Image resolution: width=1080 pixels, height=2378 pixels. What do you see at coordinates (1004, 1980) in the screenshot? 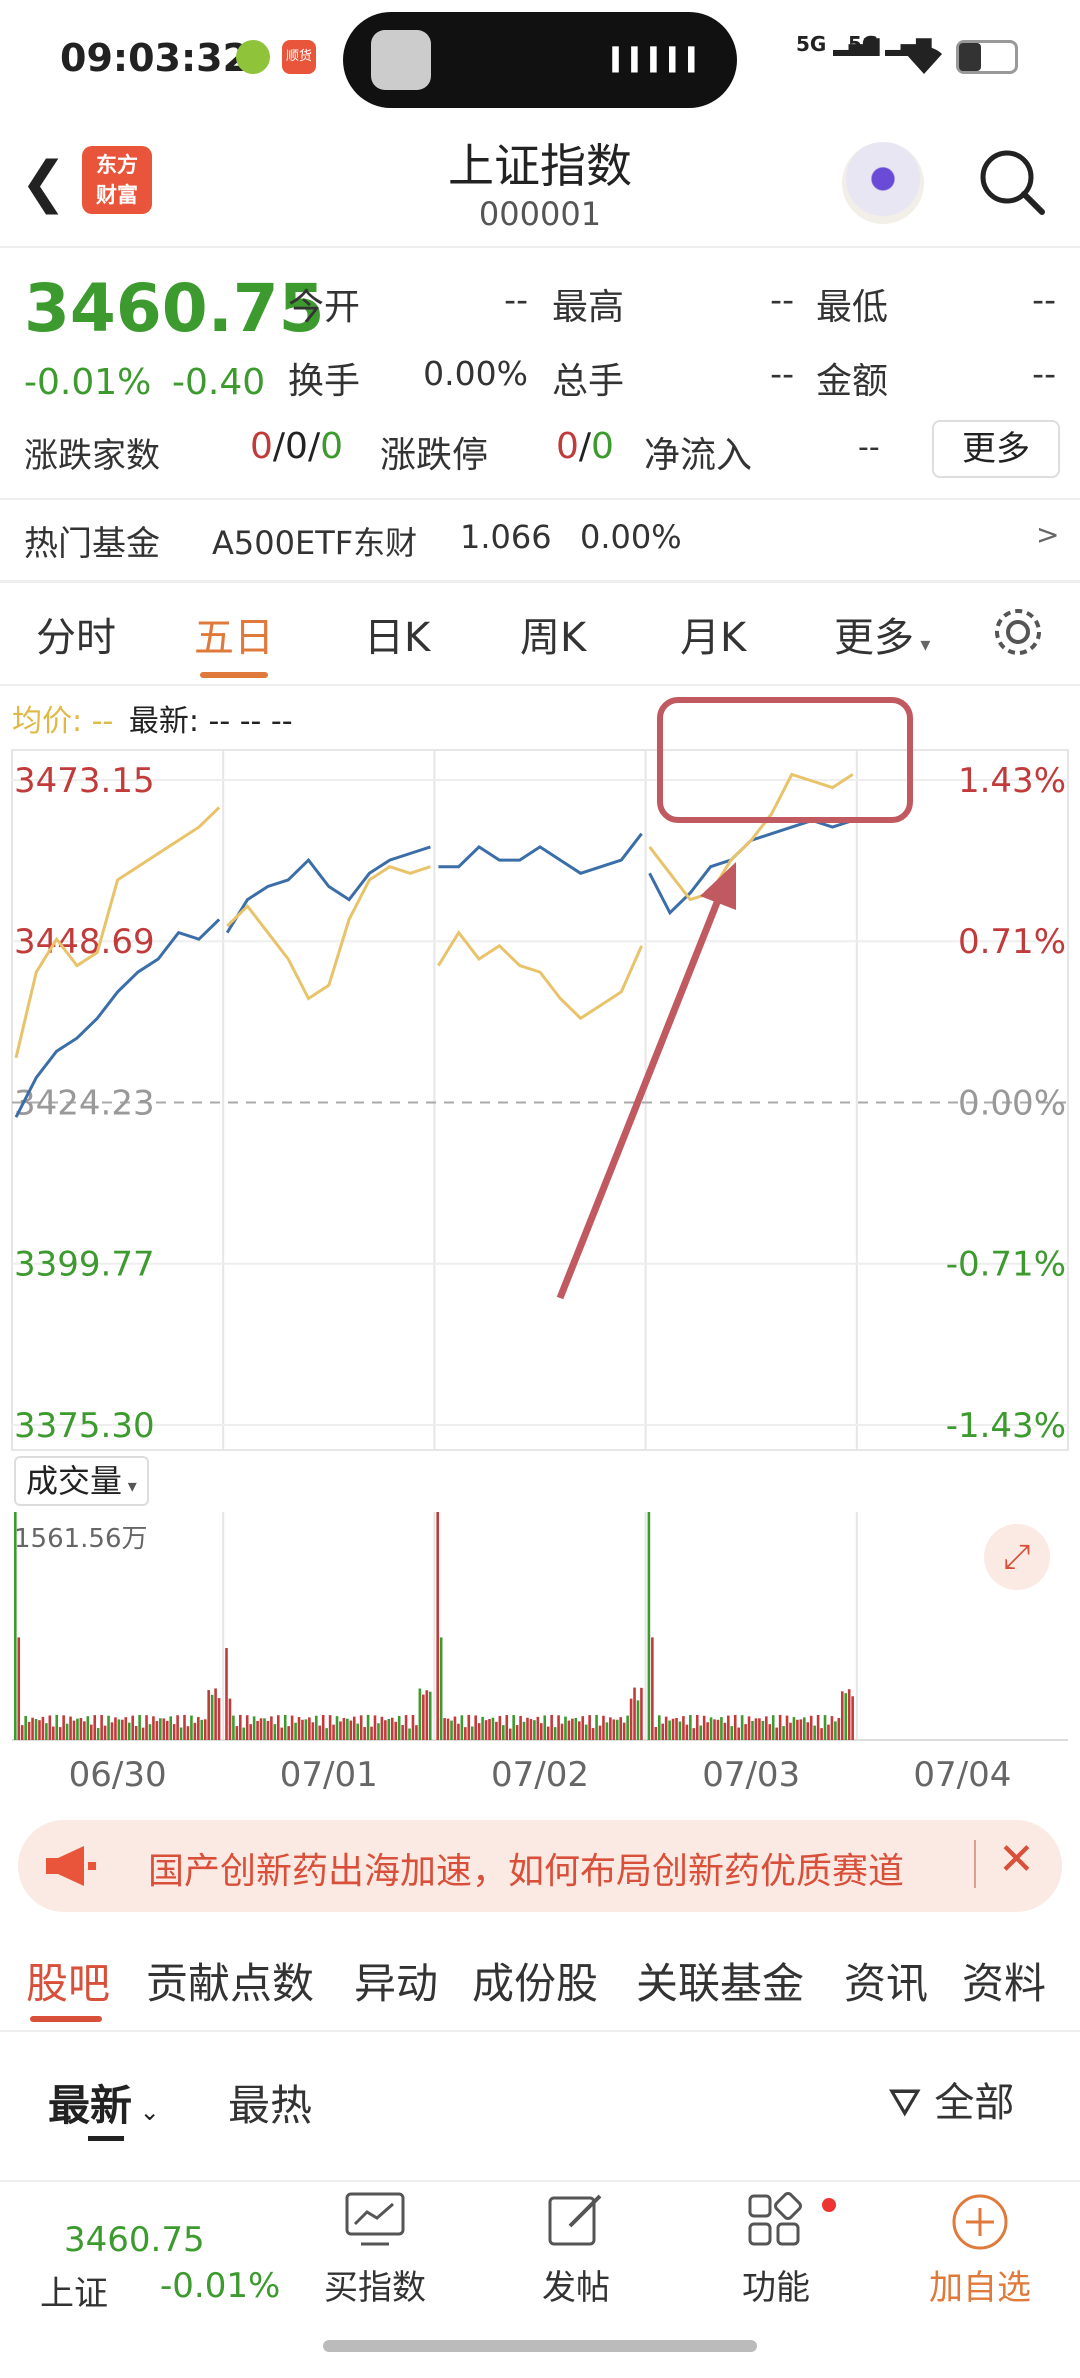
I see `tab-profile: 资料` at bounding box center [1004, 1980].